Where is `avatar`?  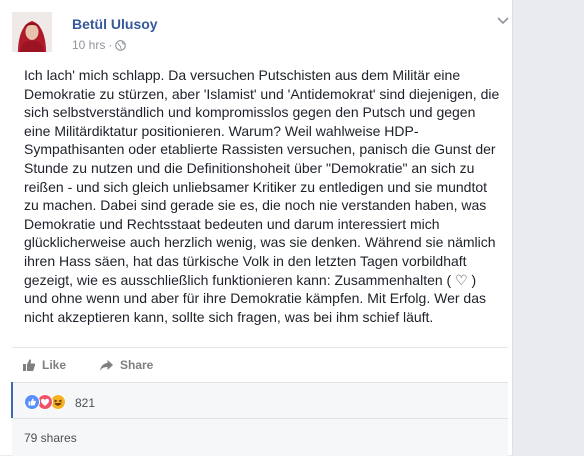
avatar is located at coordinates (32, 32).